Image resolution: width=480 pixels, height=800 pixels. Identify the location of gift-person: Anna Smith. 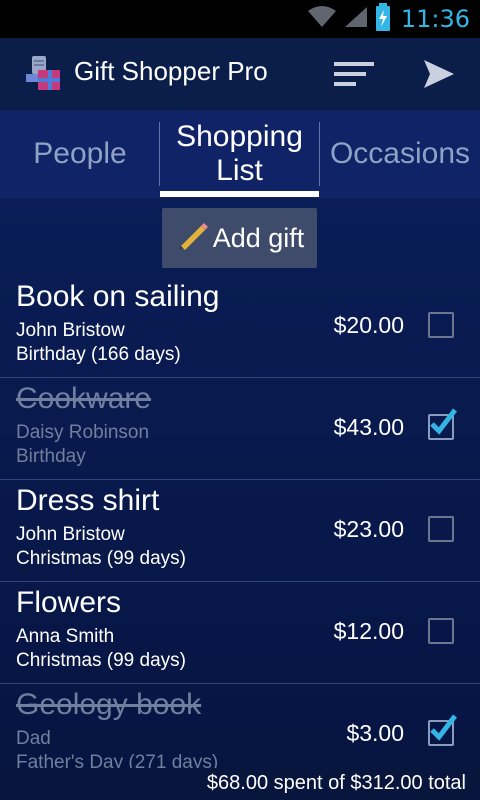
(65, 636).